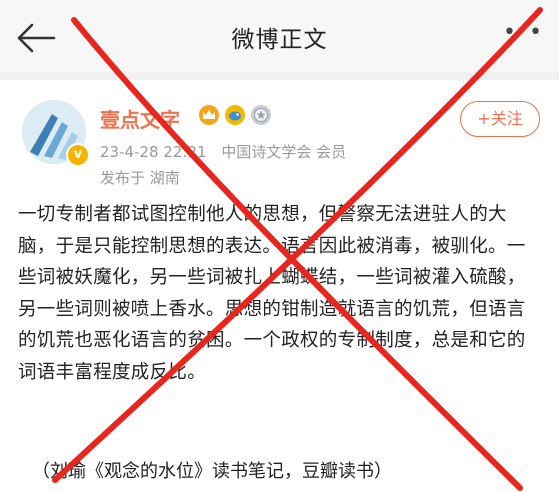 The height and width of the screenshot is (492, 559). I want to click on author-name: 壹点文字, so click(140, 118).